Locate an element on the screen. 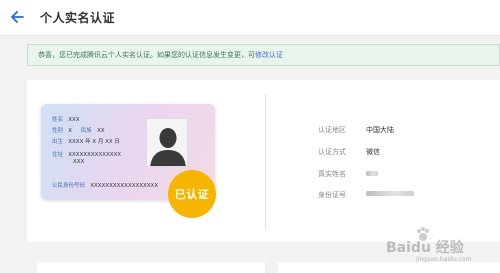 The height and width of the screenshot is (273, 500). top-bar: 个人实名认证 is located at coordinates (250, 18).